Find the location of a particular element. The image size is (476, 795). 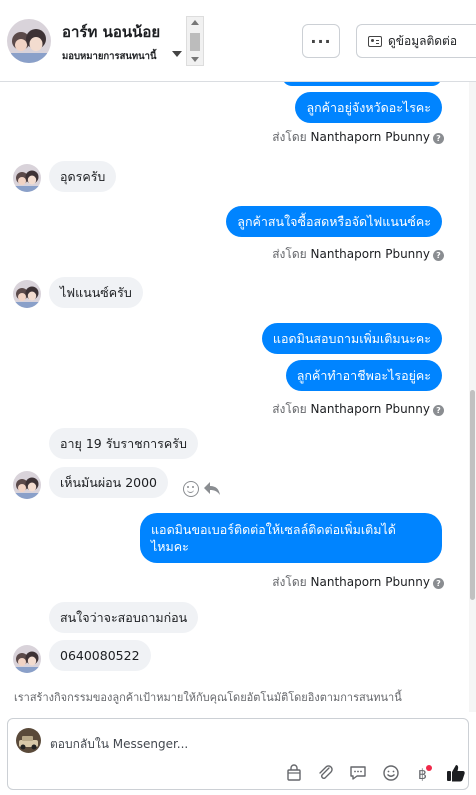

view-contact-label: ดูข้อมูลติดต่อ is located at coordinates (423, 40).